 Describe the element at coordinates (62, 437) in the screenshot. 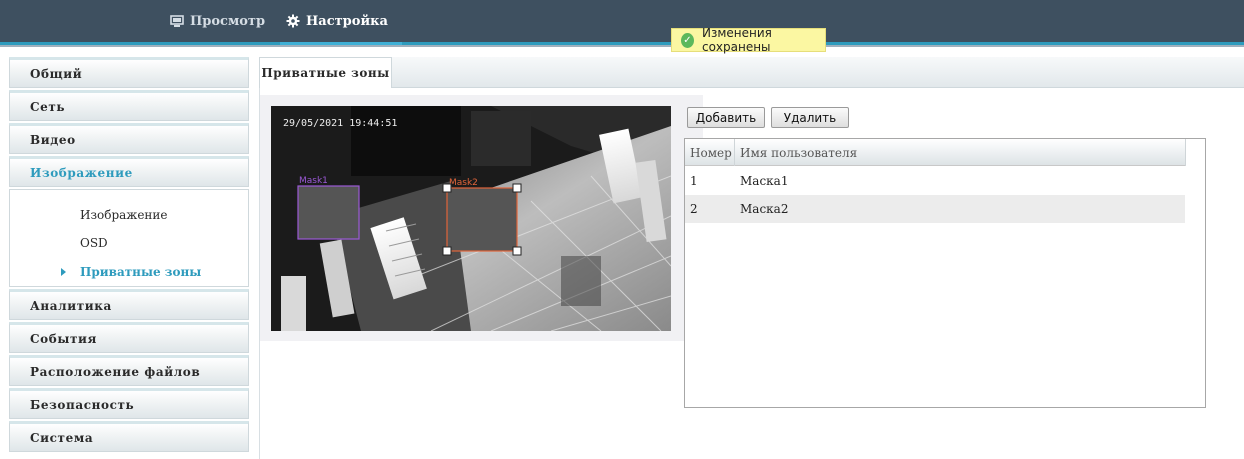

I see `sidebar-item-label: Система` at that location.